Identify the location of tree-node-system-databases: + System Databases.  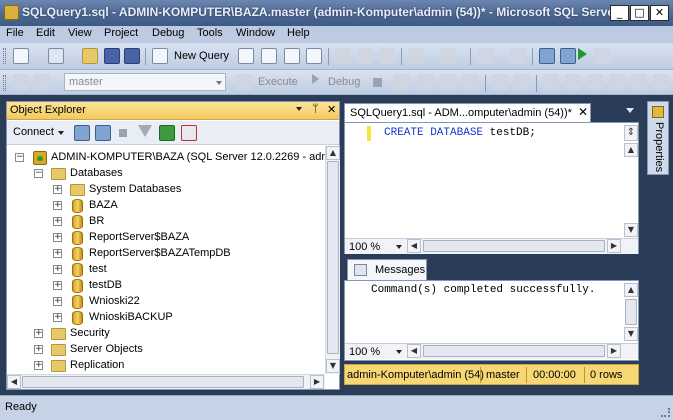
(166, 190).